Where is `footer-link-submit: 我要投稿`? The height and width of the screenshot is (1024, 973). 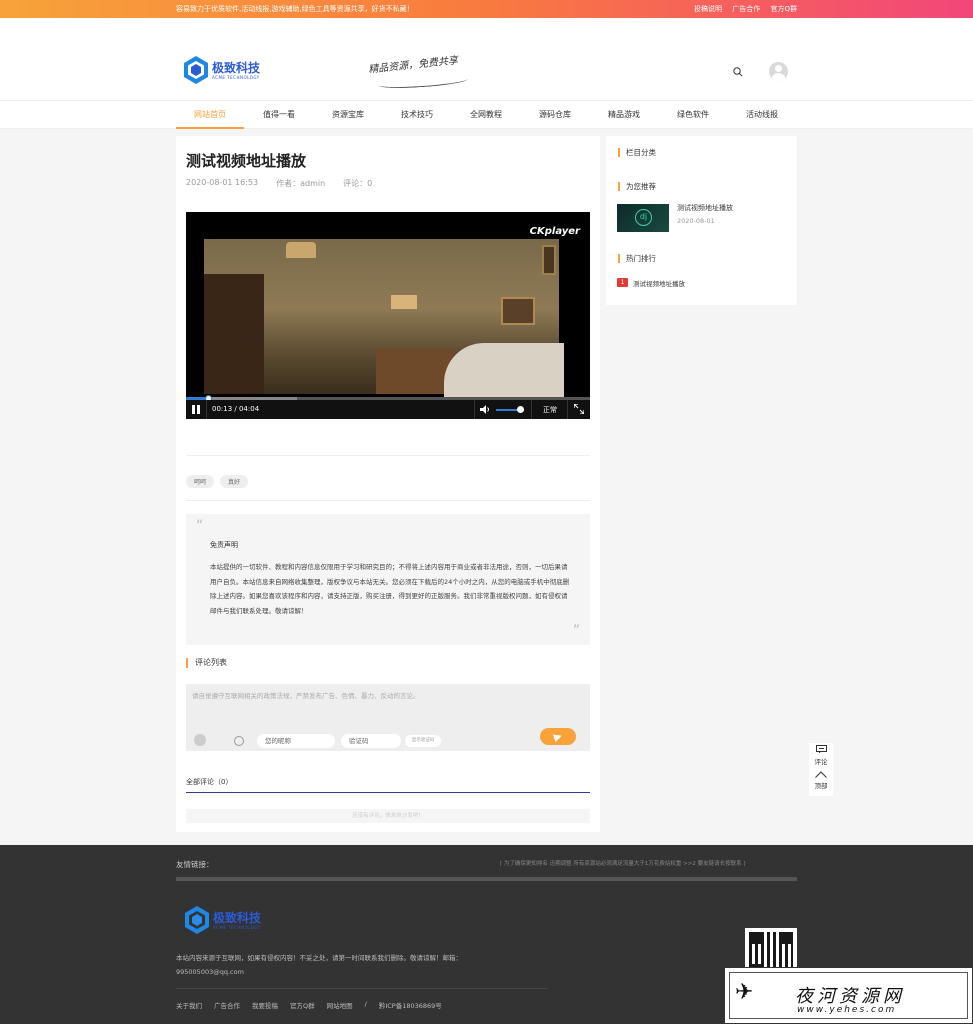
footer-link-submit: 我要投稿 is located at coordinates (265, 1005).